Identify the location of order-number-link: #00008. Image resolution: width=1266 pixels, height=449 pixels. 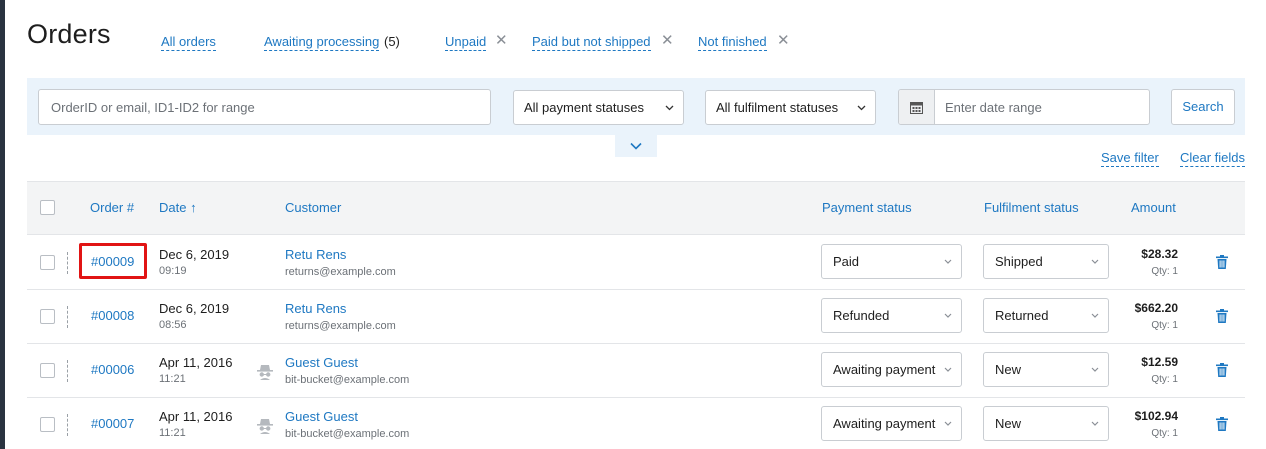
(112, 315).